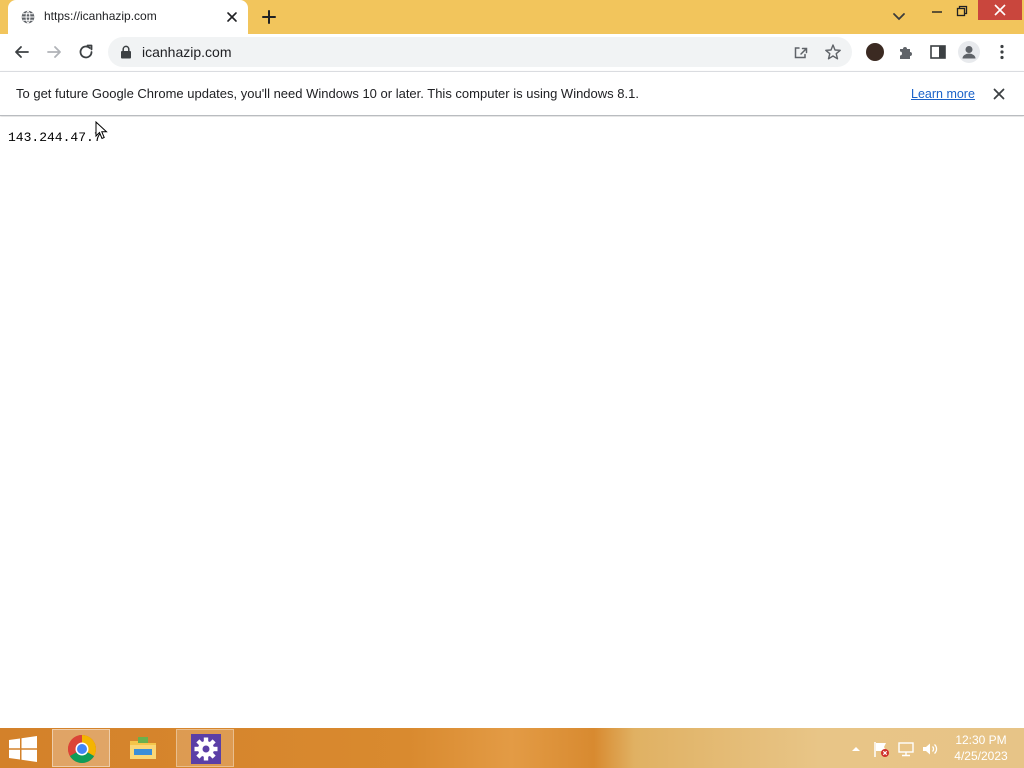 The image size is (1024, 768). What do you see at coordinates (981, 756) in the screenshot?
I see `clock-date: 4/25/2023` at bounding box center [981, 756].